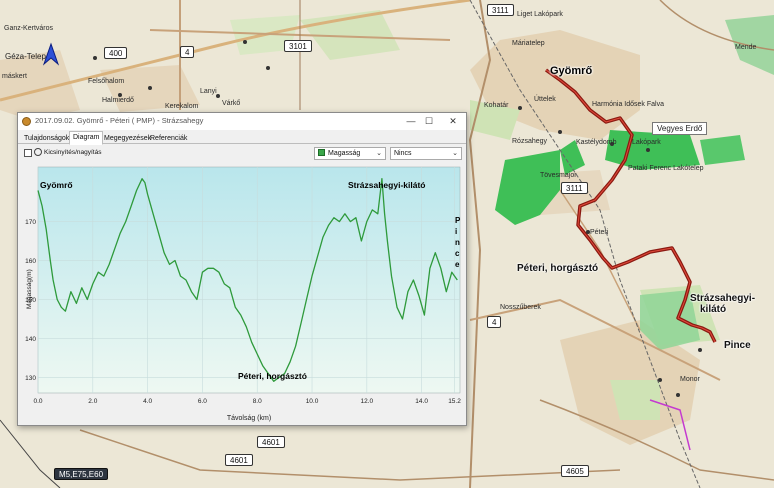 This screenshot has height=488, width=774. I want to click on map-label: Várkő, so click(231, 103).